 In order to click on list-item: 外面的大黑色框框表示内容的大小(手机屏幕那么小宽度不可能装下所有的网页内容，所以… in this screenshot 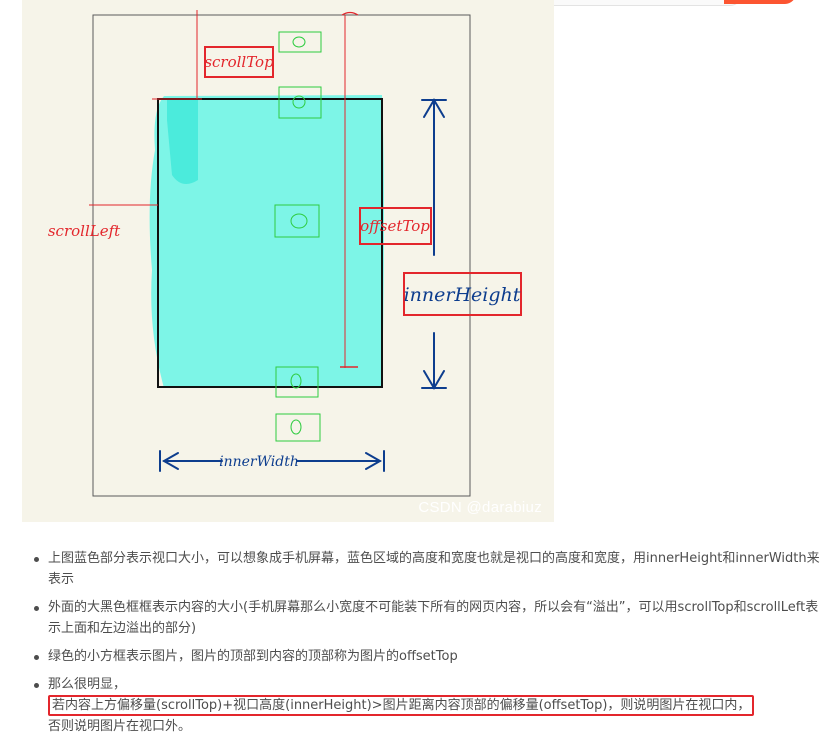, I will do `click(430, 618)`.